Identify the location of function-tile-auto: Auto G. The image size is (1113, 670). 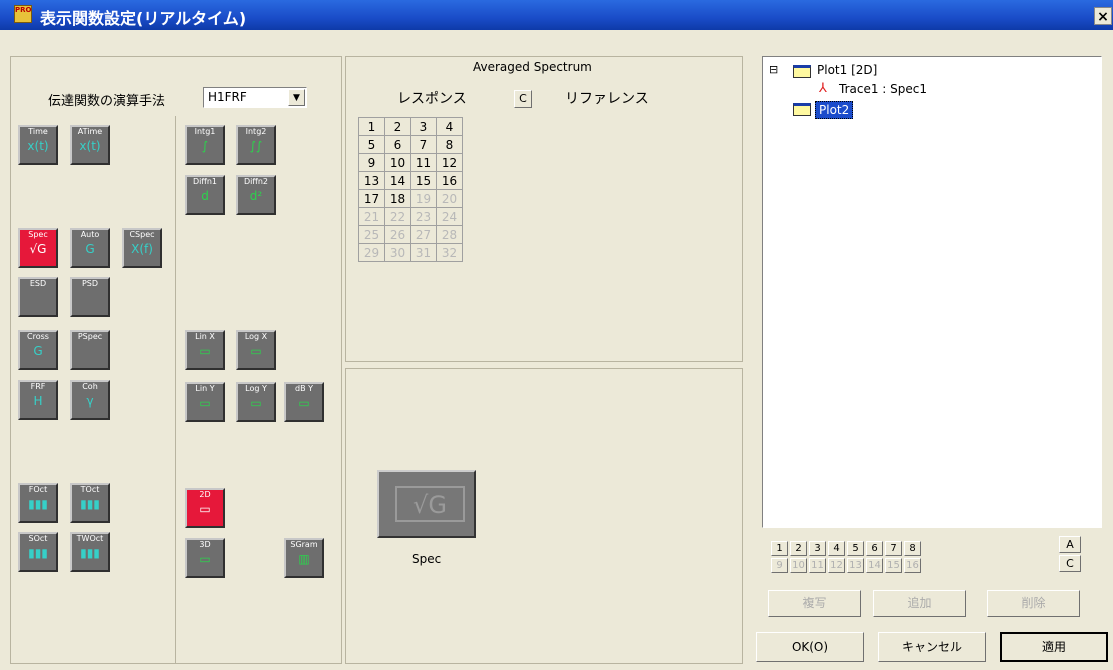
(90, 248).